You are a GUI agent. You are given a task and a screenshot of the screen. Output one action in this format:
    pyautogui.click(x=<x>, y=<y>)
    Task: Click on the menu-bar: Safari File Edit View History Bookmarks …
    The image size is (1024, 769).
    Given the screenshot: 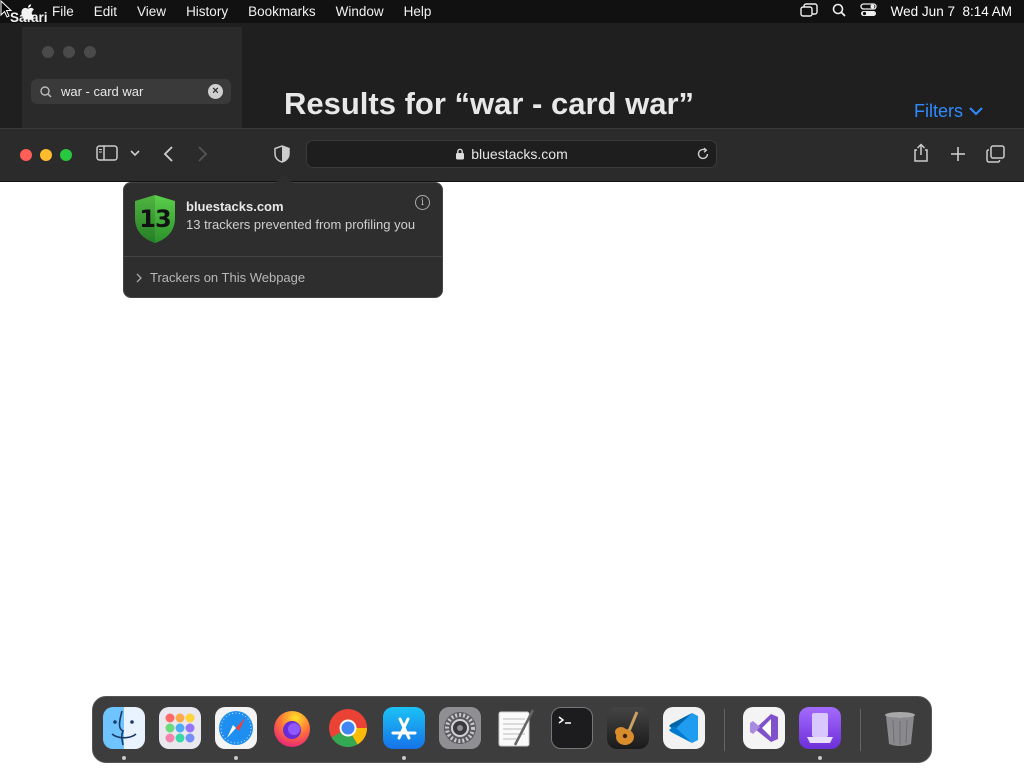 What is the action you would take?
    pyautogui.click(x=512, y=12)
    